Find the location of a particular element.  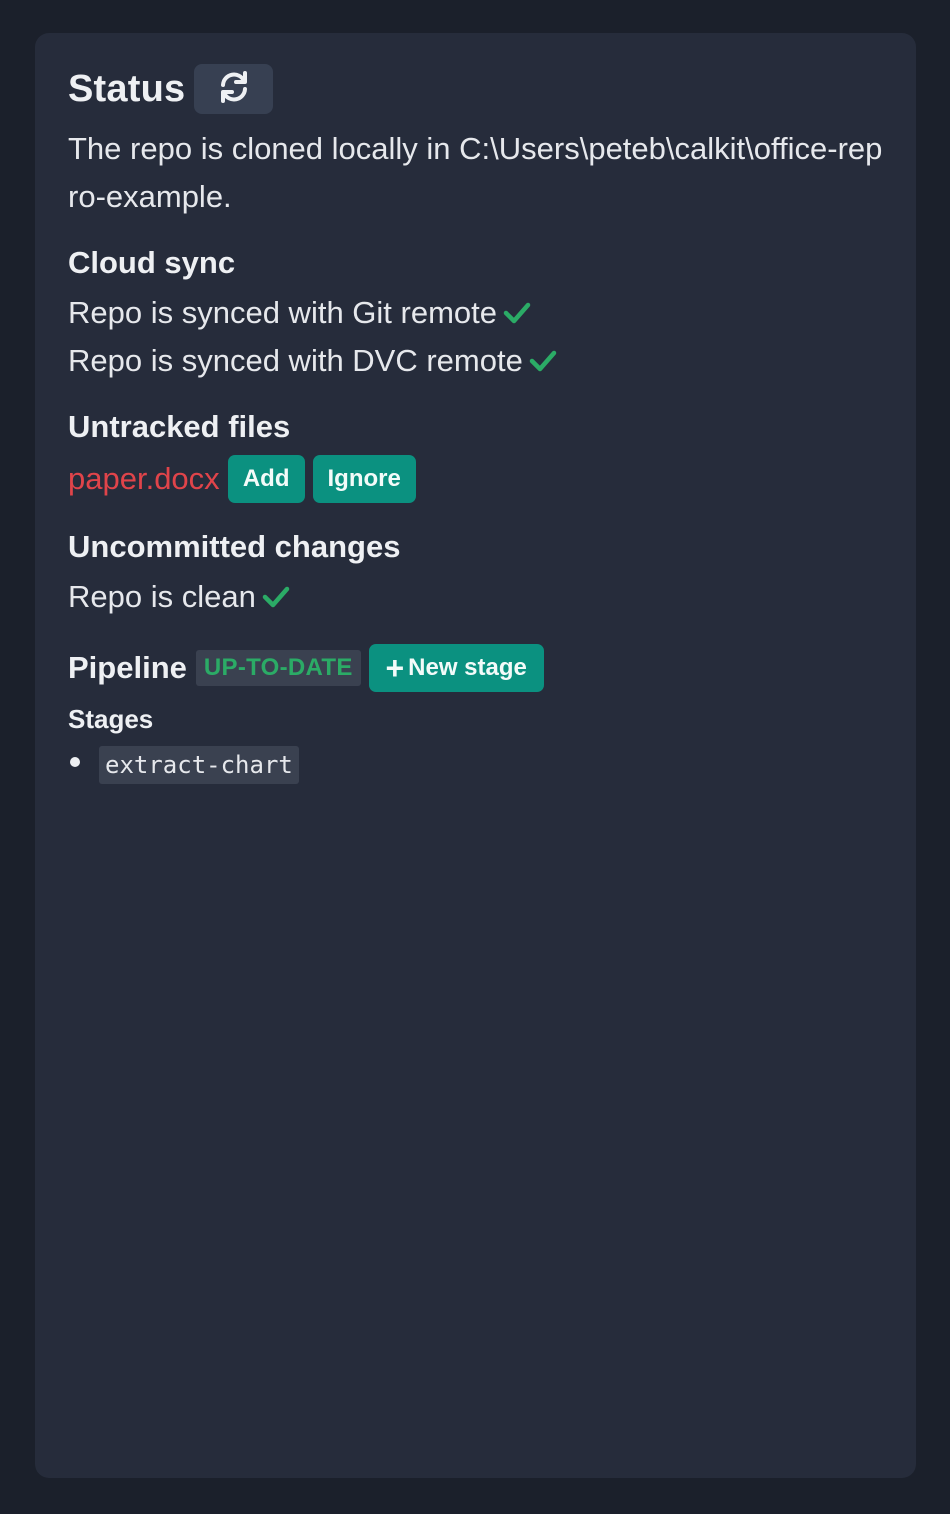

uncommitted-changes-heading: Uncommitted changes is located at coordinates (234, 546).